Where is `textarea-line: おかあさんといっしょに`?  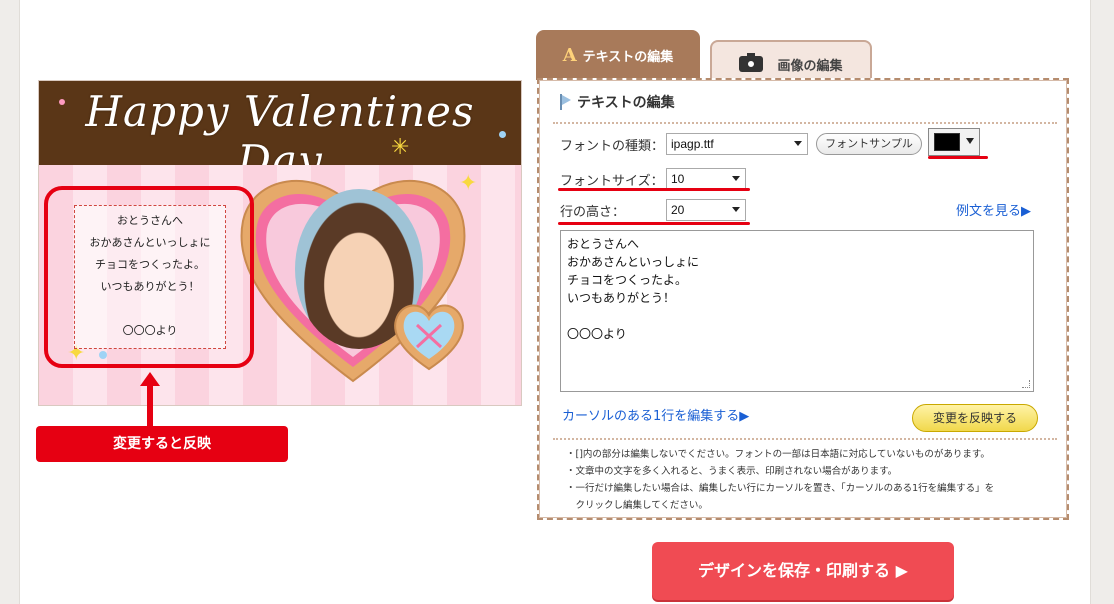
textarea-line: おかあさんといっしょに is located at coordinates (633, 262).